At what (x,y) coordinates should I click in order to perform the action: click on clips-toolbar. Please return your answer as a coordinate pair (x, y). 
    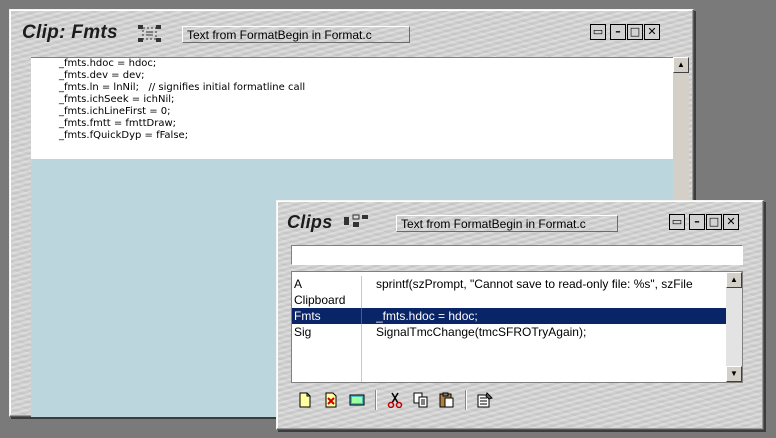
    Looking at the image, I should click on (398, 400).